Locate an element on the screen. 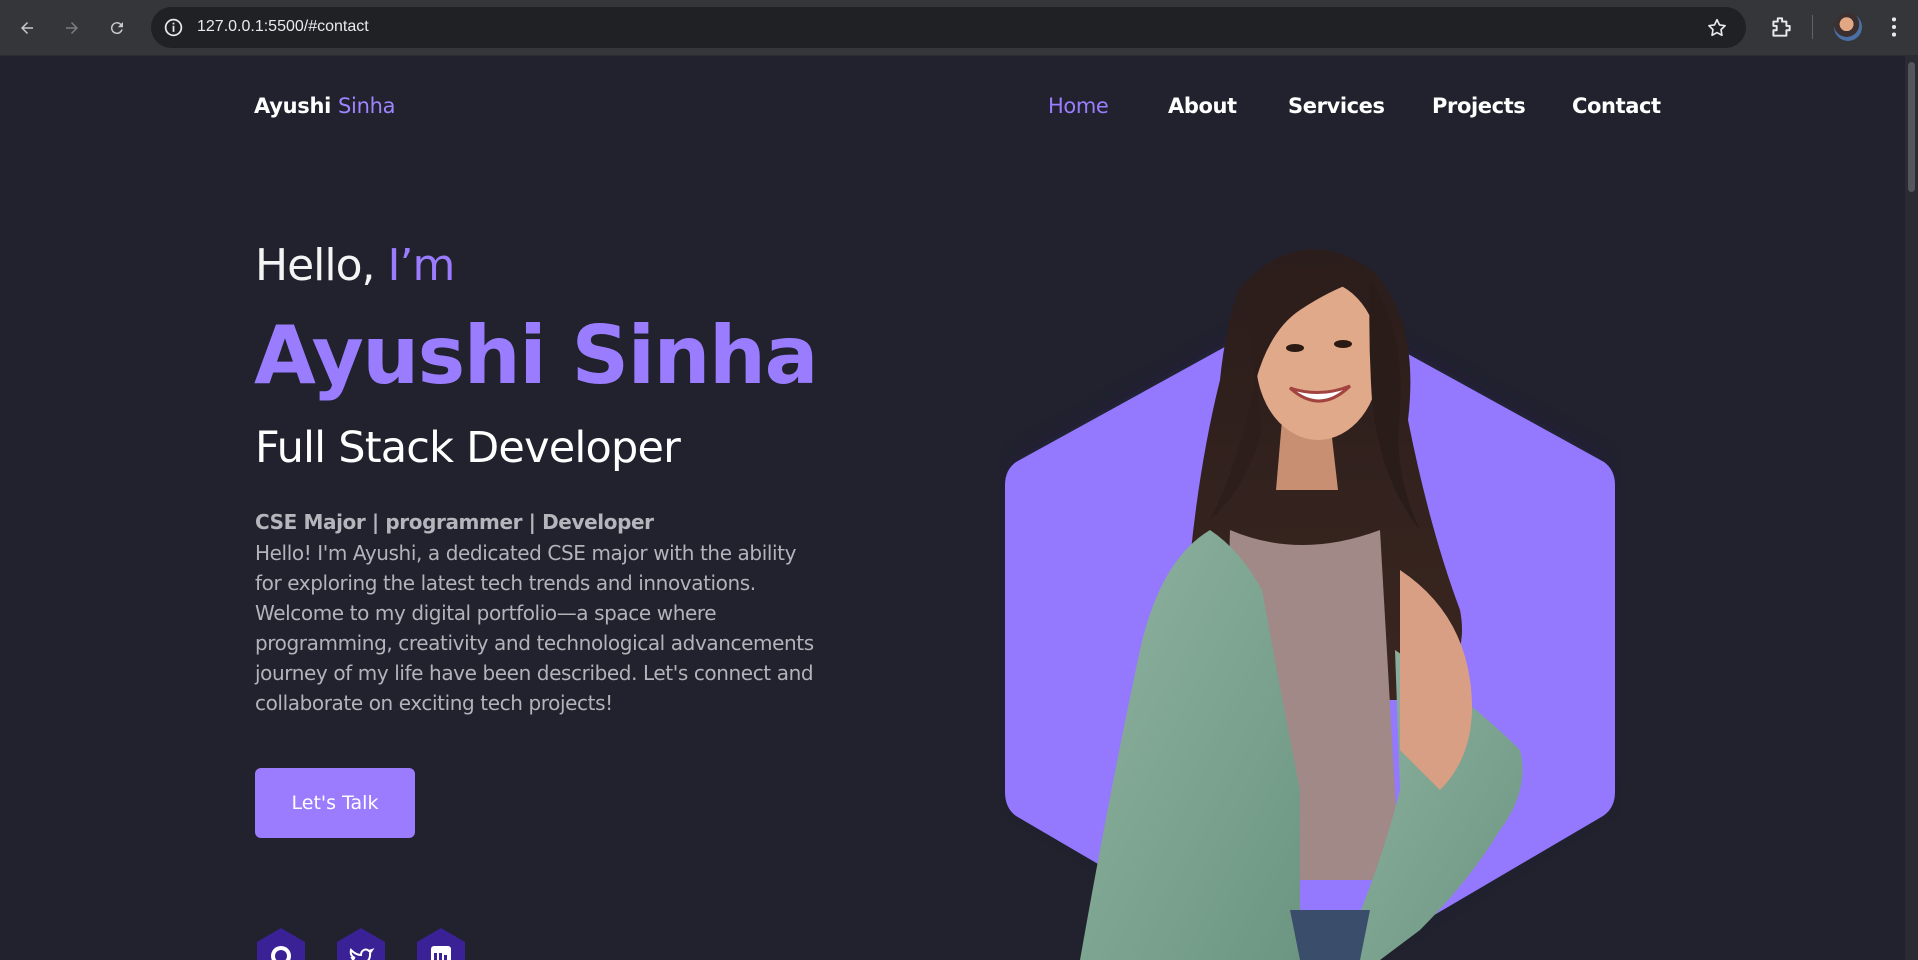  hero-role: Full Stack Developer is located at coordinates (468, 448).